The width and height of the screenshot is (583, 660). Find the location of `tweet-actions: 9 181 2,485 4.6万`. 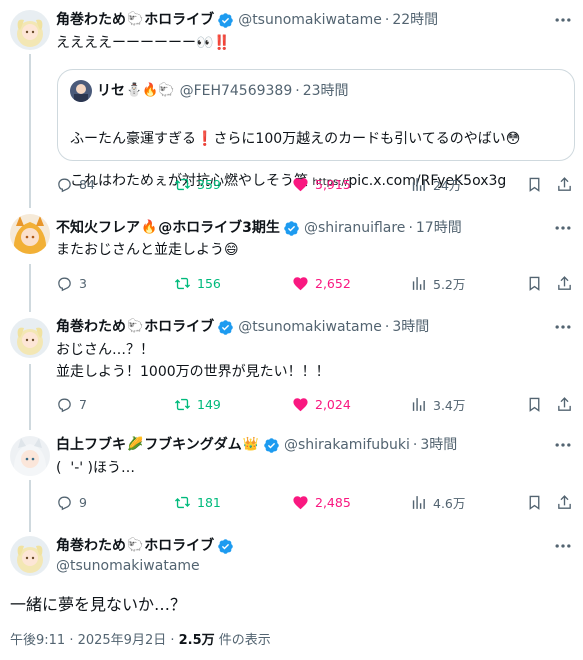

tweet-actions: 9 181 2,485 4.6万 is located at coordinates (316, 502).